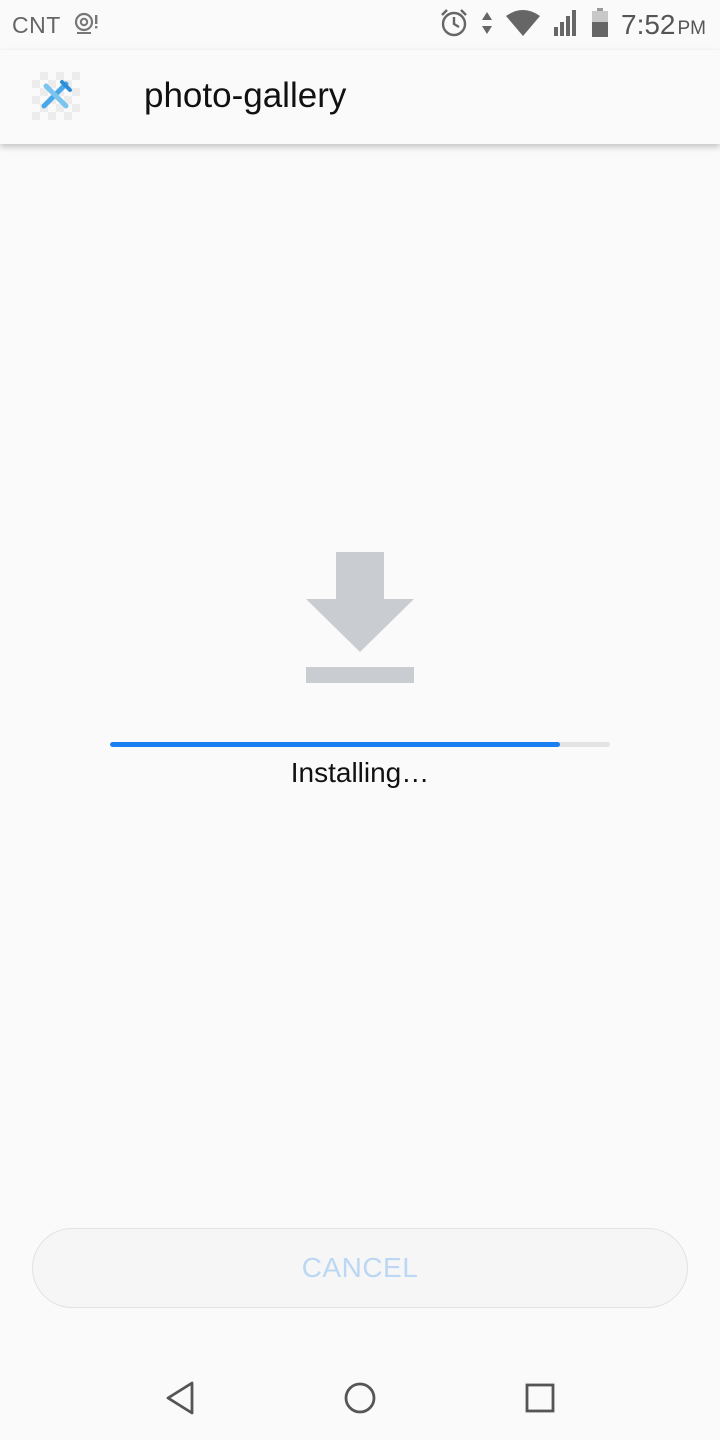 This screenshot has height=1440, width=720. I want to click on cancel-button: CANCEL, so click(360, 1268).